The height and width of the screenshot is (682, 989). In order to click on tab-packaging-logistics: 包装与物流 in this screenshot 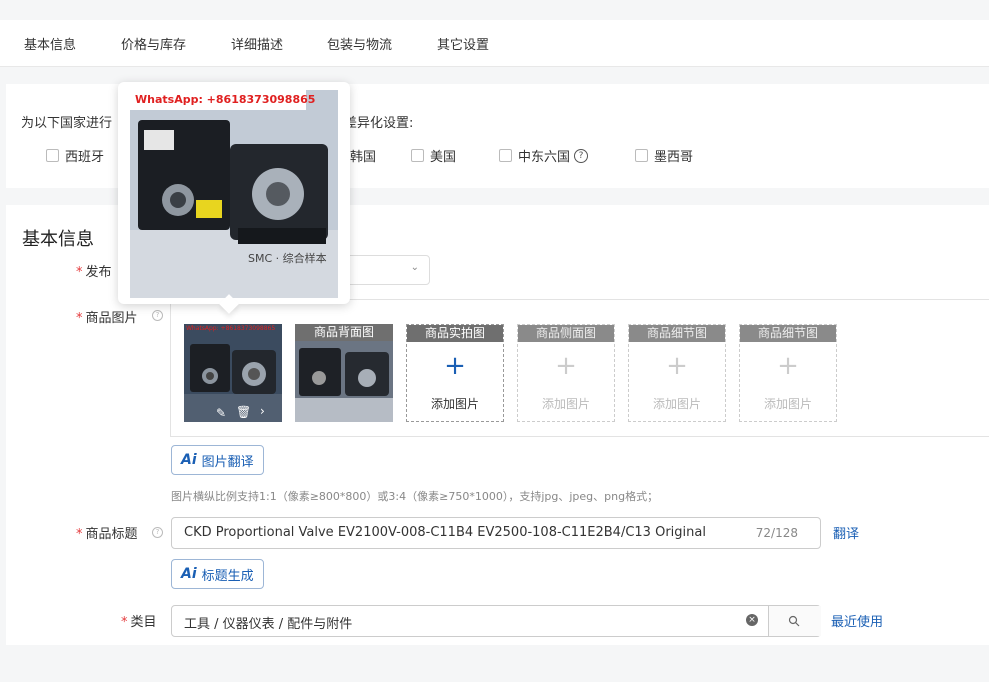, I will do `click(359, 43)`.